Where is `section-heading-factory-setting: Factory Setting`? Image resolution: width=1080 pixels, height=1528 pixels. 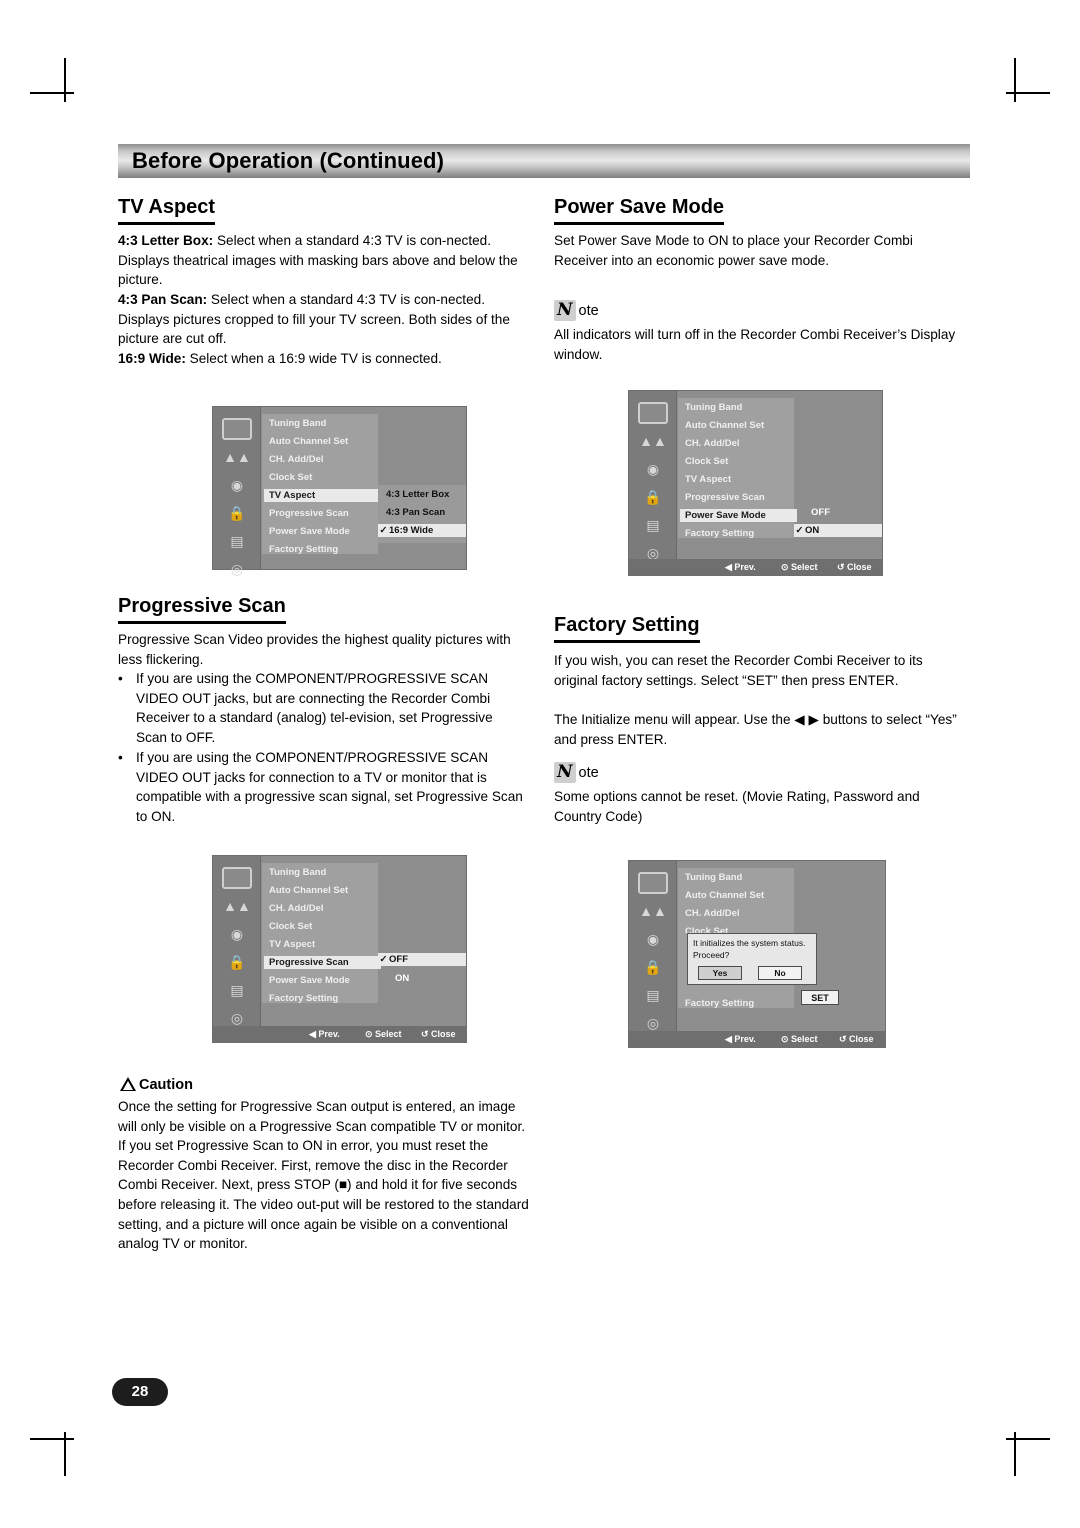
section-heading-factory-setting: Factory Setting is located at coordinates (627, 628).